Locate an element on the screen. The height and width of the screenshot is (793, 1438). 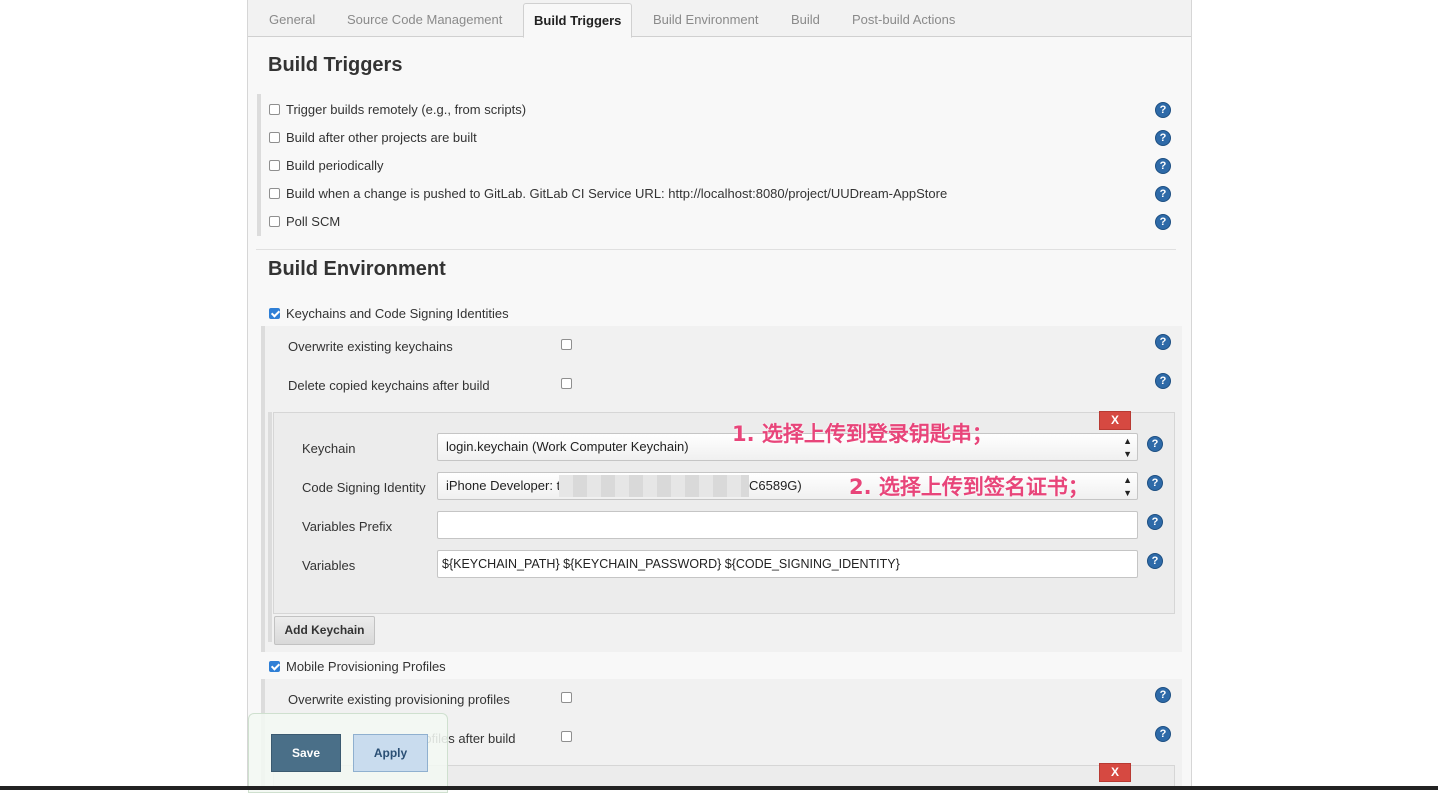
overwrite-profiles-label: Overwrite existing provisioning profiles is located at coordinates (399, 699).